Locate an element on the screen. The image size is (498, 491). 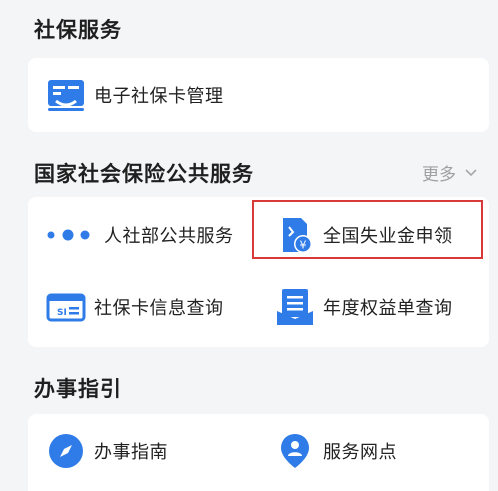
unemployment-benefit-icon: ¥ is located at coordinates (295, 235).